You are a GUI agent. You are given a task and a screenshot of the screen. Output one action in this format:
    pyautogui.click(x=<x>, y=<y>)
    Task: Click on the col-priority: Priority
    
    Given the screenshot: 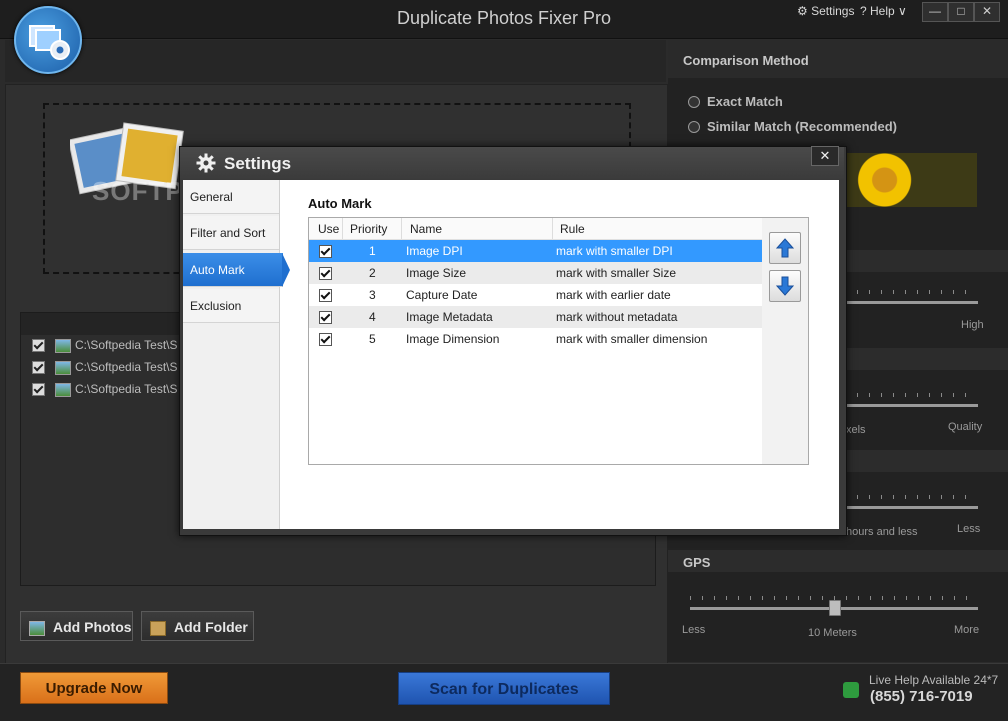 What is the action you would take?
    pyautogui.click(x=368, y=229)
    